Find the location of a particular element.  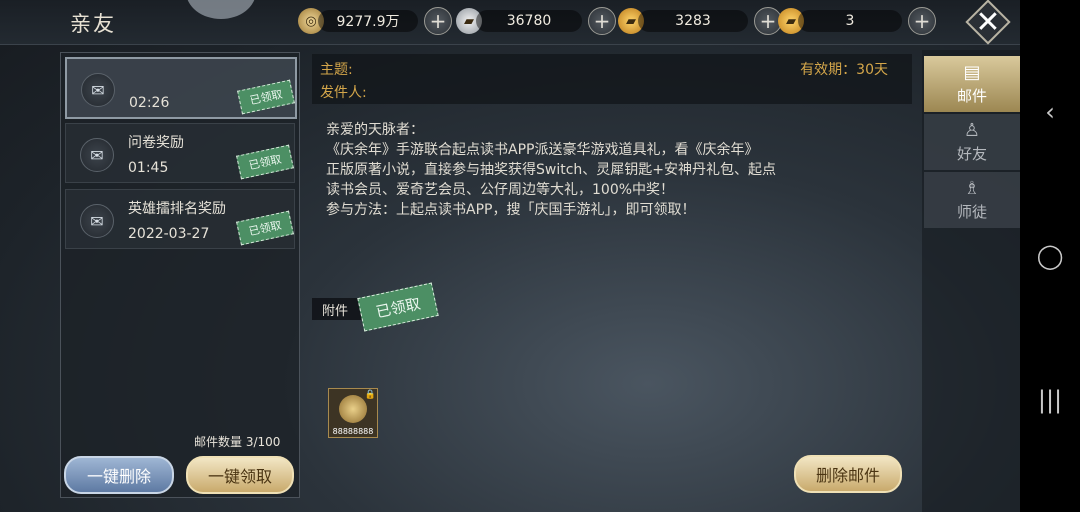

tab-mail-label: 邮件 is located at coordinates (971, 96).